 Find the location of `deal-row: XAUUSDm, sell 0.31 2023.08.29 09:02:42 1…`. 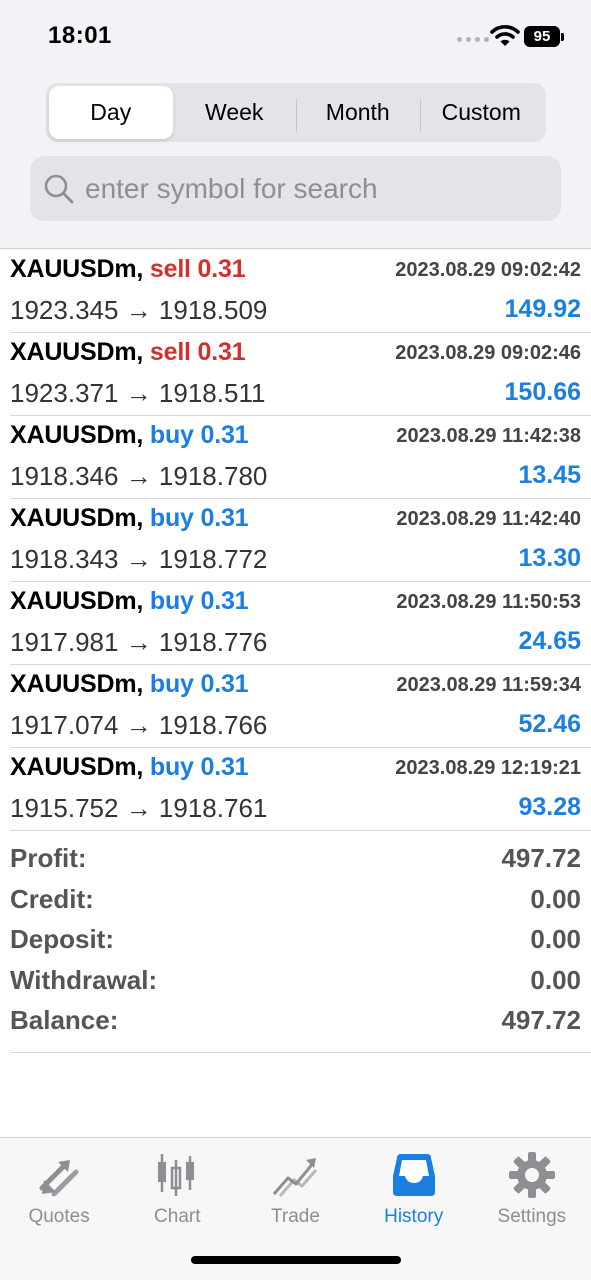

deal-row: XAUUSDm, sell 0.31 2023.08.29 09:02:42 1… is located at coordinates (300, 291).